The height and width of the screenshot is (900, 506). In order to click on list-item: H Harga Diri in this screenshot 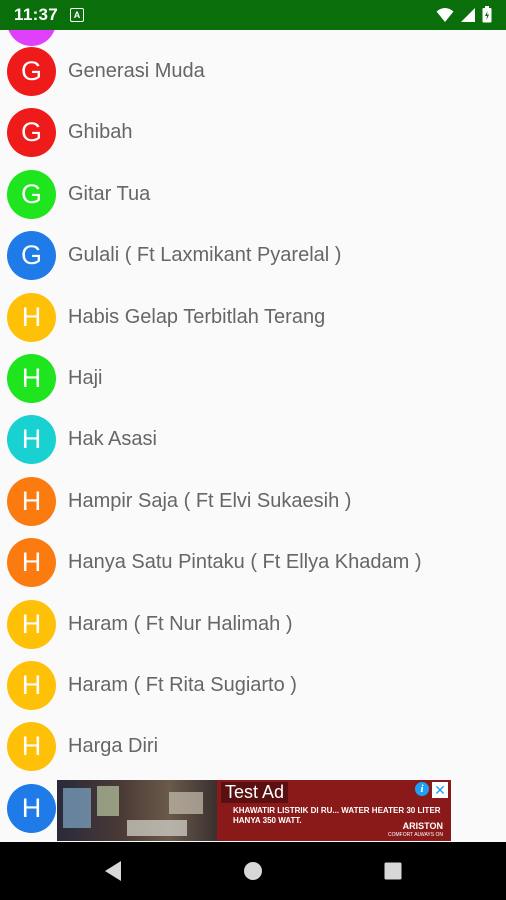, I will do `click(253, 746)`.